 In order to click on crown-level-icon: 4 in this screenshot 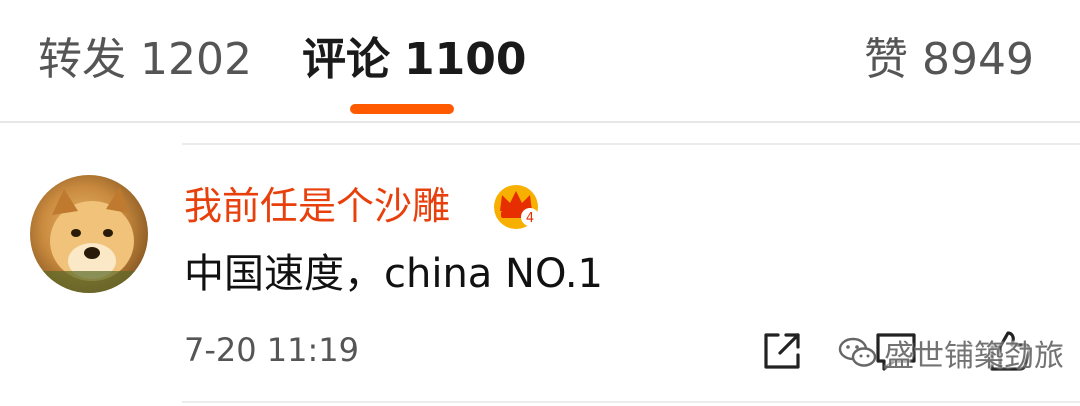, I will do `click(516, 205)`.